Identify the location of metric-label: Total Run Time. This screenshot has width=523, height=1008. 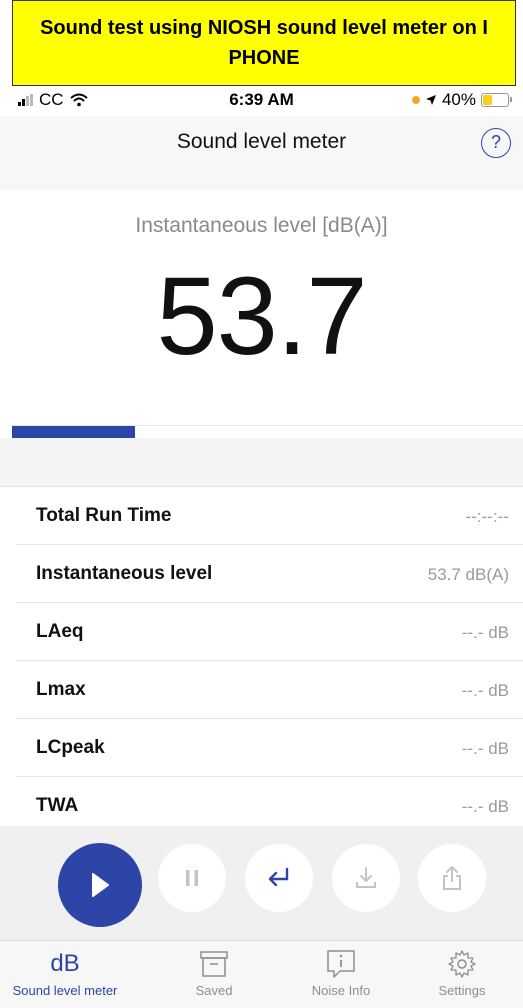
(104, 515).